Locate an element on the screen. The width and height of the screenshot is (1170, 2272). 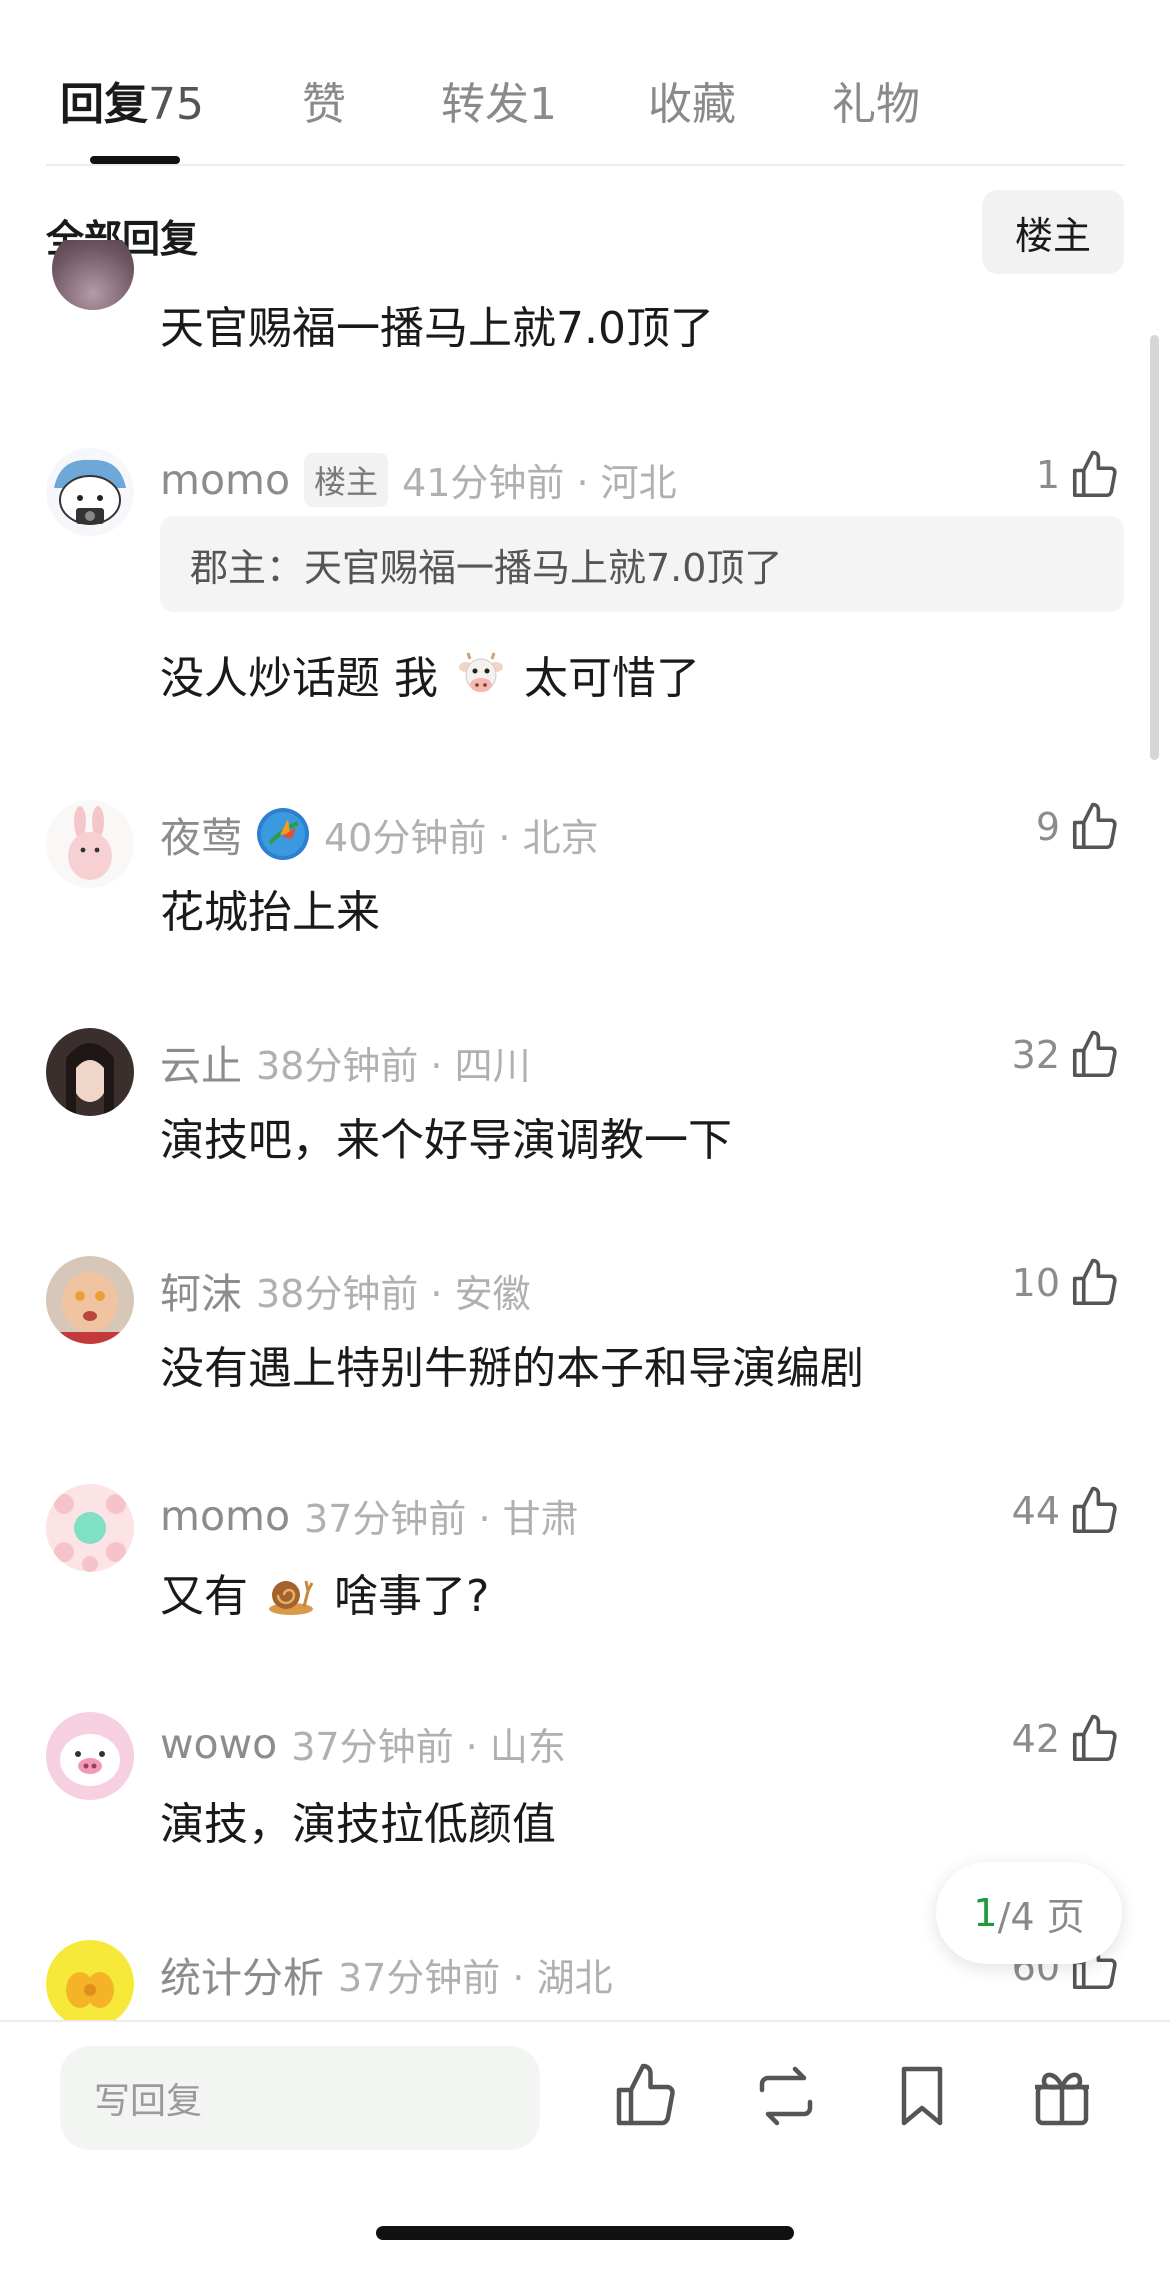
scrollbar is located at coordinates (1154, 547).